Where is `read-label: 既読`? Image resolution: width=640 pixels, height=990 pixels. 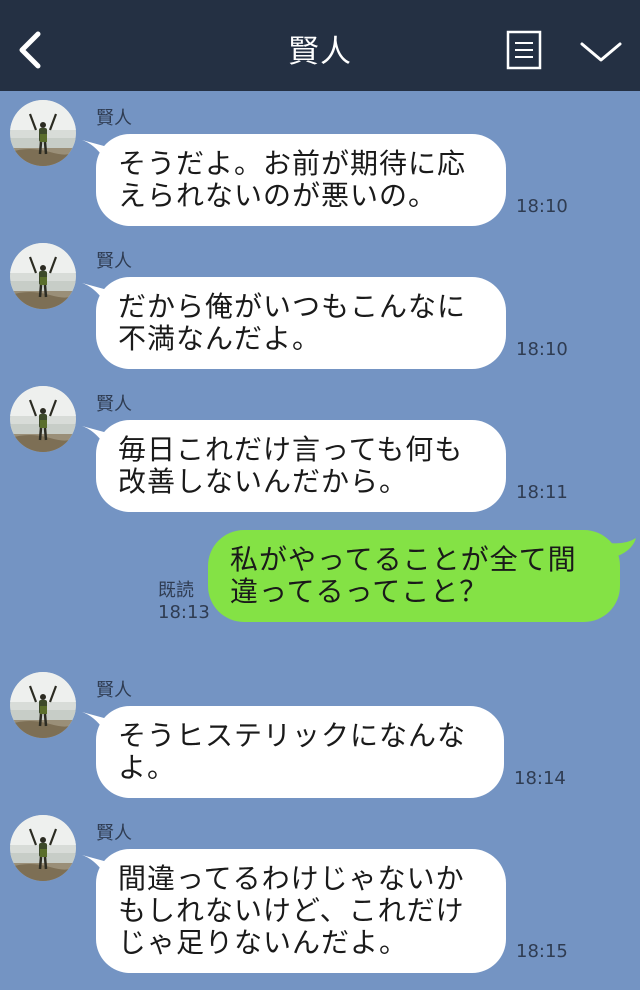 read-label: 既読 is located at coordinates (176, 590).